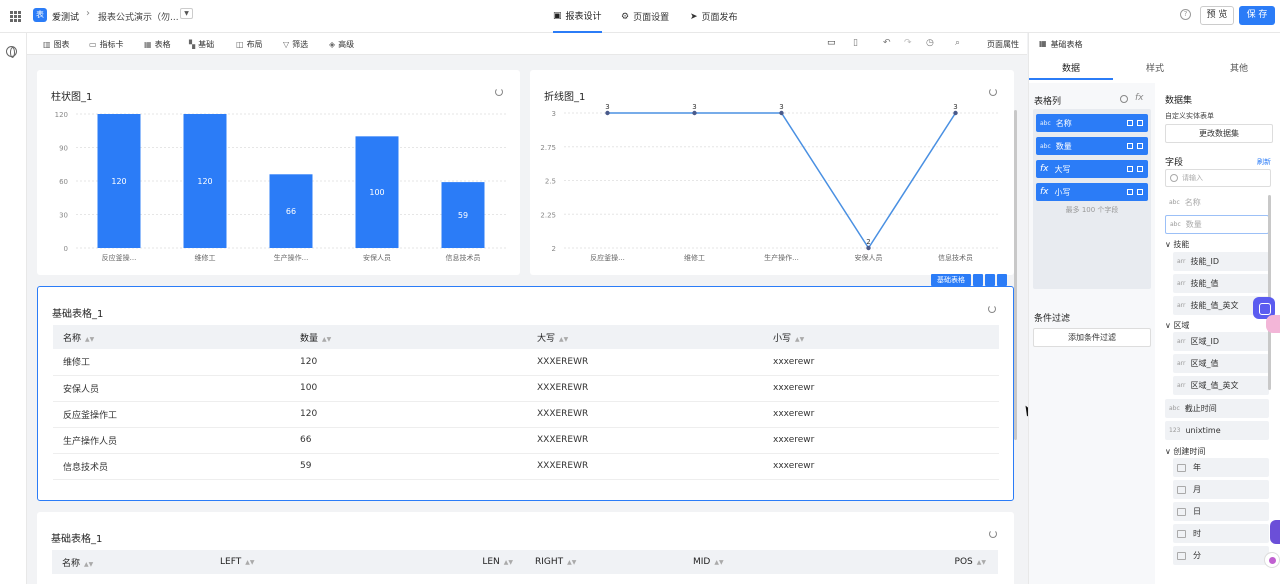  Describe the element at coordinates (1168, 451) in the screenshot. I see `chevron-down-icon: ∨` at that location.